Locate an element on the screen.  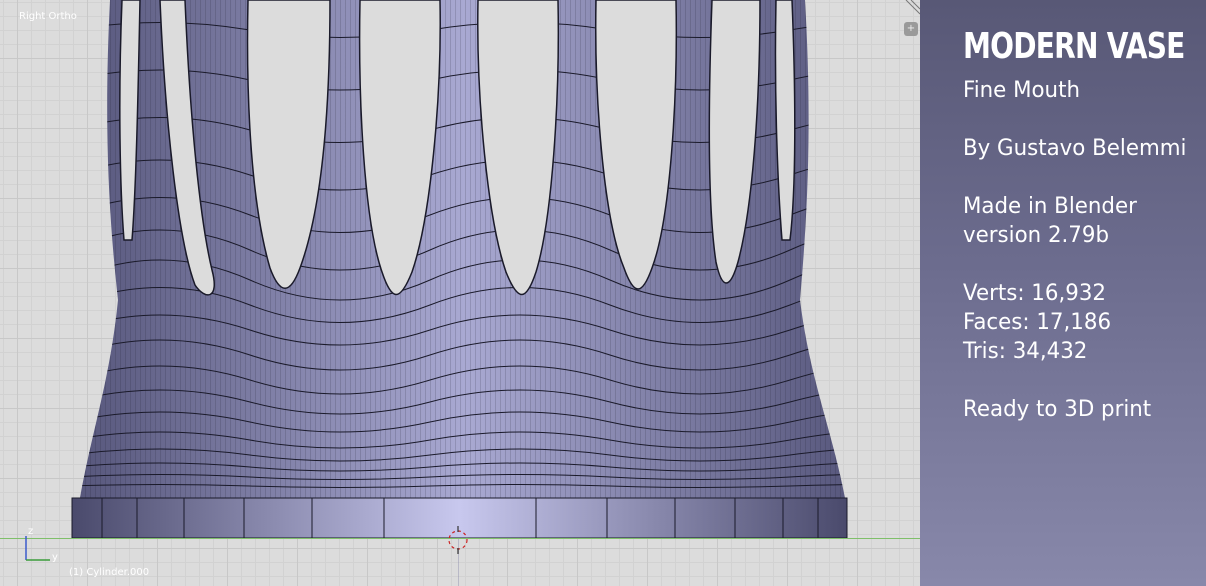
author-credit: By Gustavo Belemmi is located at coordinates (1075, 148).